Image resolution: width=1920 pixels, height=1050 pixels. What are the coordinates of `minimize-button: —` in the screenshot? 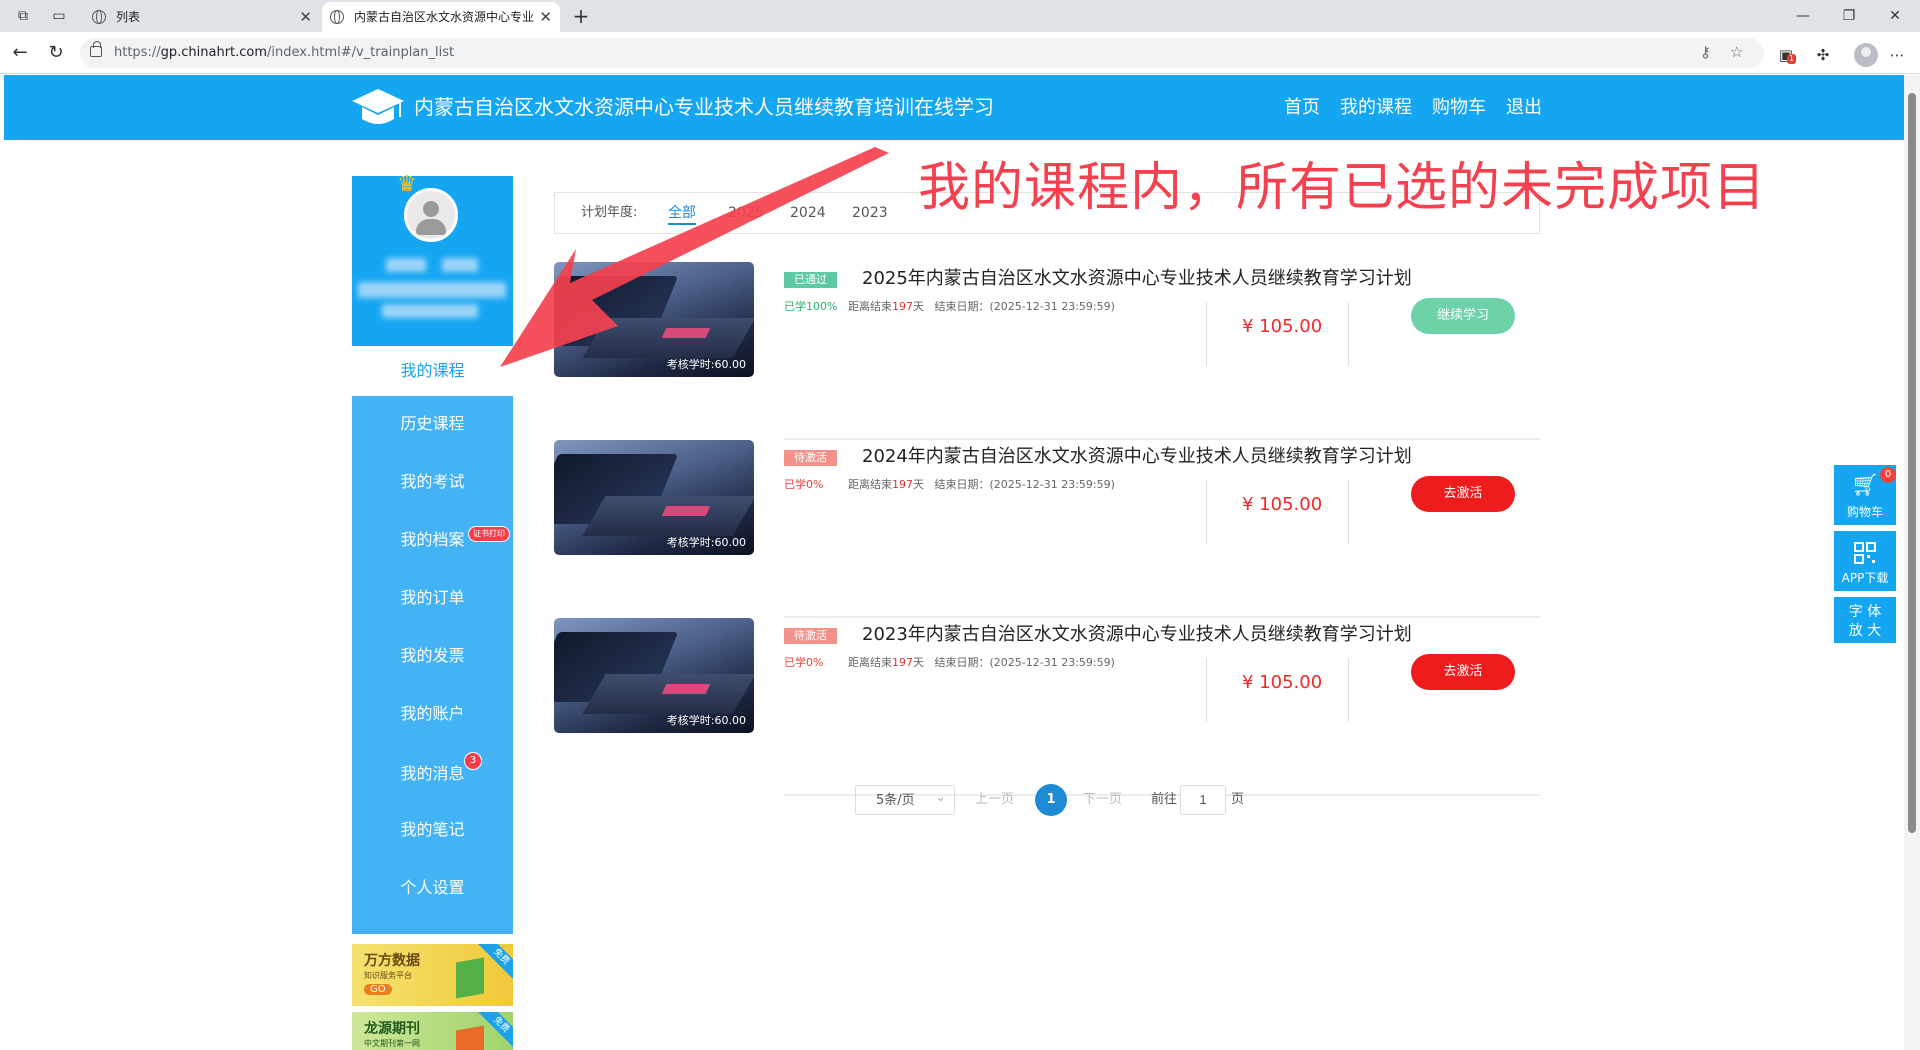 It's located at (1803, 16).